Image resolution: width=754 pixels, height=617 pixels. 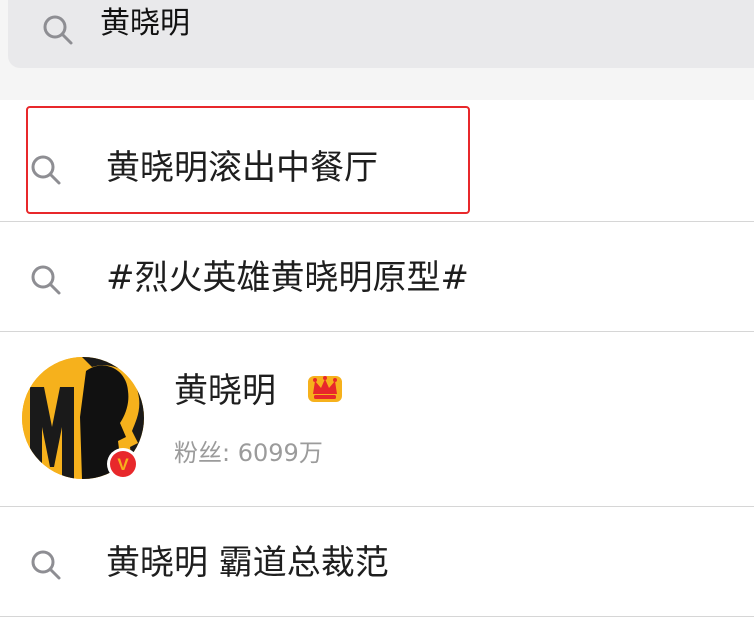 I want to click on user-name: 黄晓明, so click(x=225, y=391).